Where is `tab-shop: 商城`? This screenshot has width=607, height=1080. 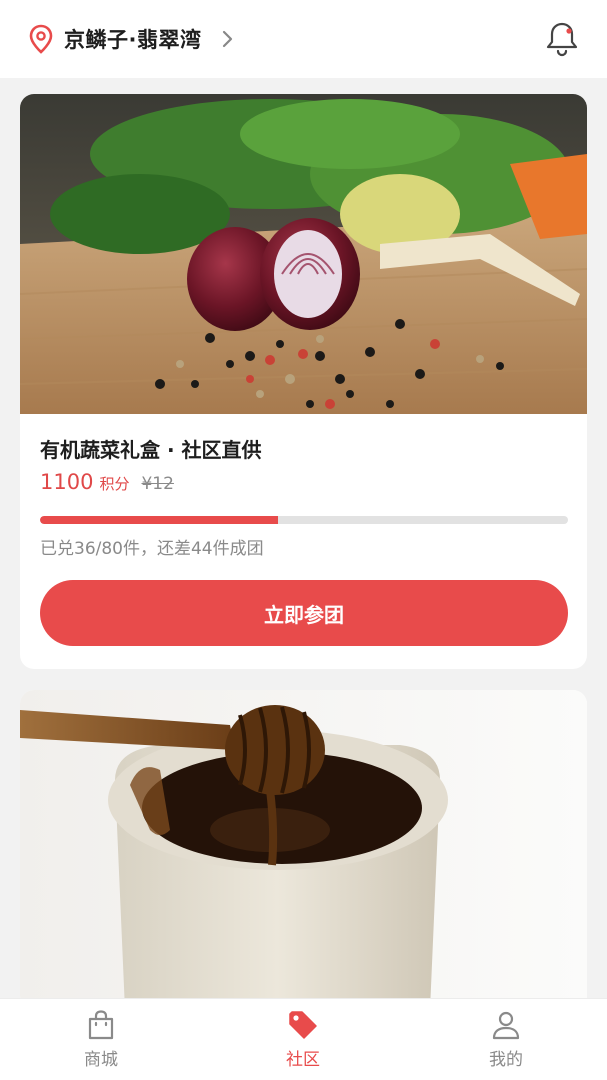
tab-shop: 商城 is located at coordinates (101, 1039).